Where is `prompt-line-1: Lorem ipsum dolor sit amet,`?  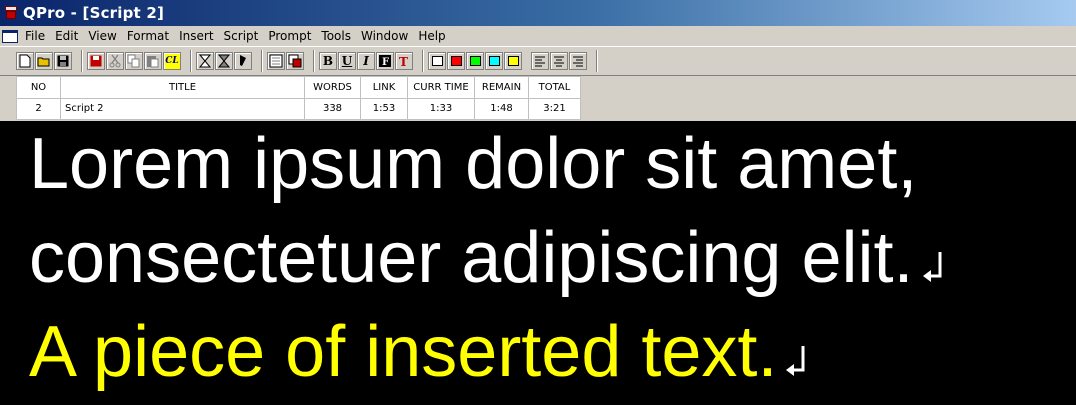
prompt-line-1: Lorem ipsum dolor sit amet, is located at coordinates (473, 164).